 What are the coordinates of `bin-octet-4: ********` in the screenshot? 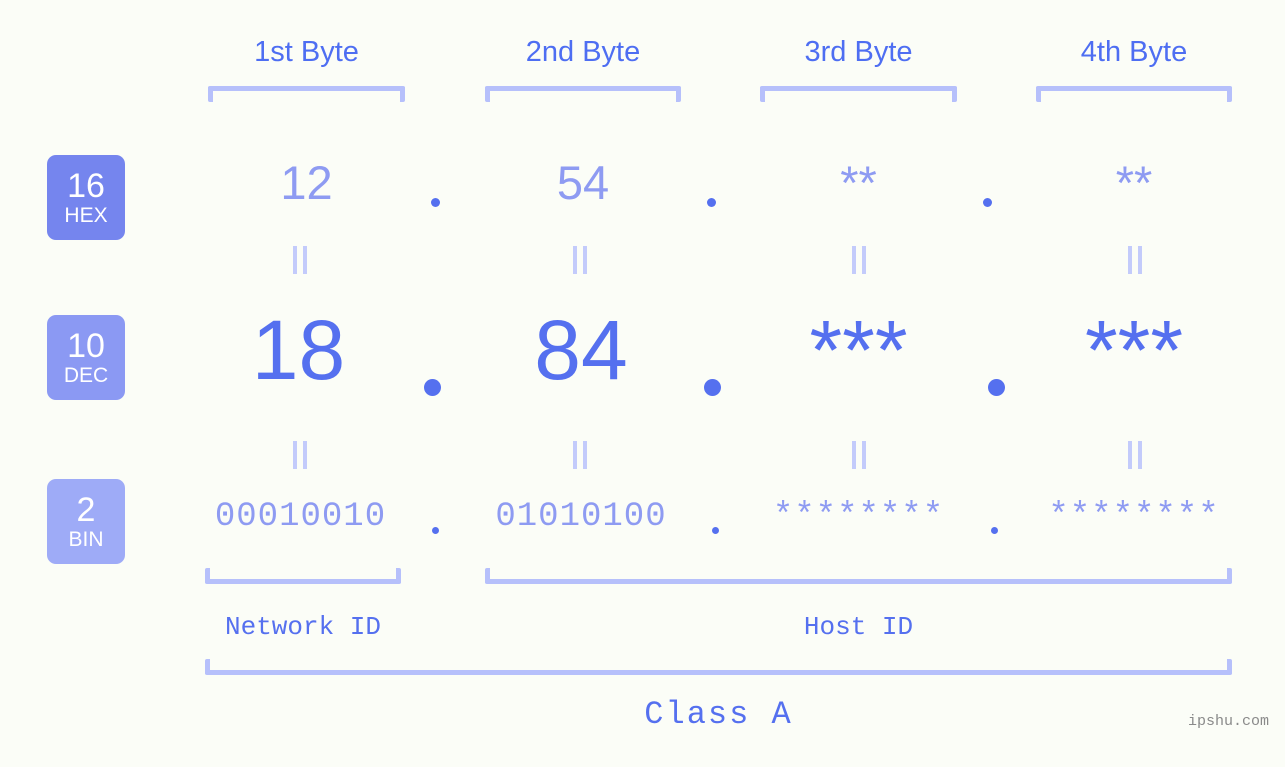 It's located at (1134, 517).